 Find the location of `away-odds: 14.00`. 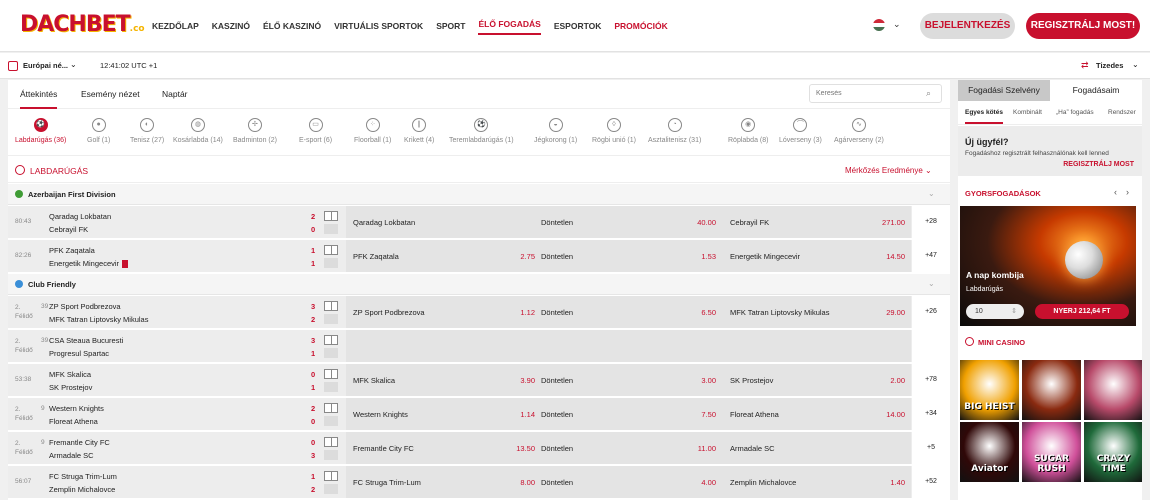

away-odds: 14.00 is located at coordinates (885, 414).